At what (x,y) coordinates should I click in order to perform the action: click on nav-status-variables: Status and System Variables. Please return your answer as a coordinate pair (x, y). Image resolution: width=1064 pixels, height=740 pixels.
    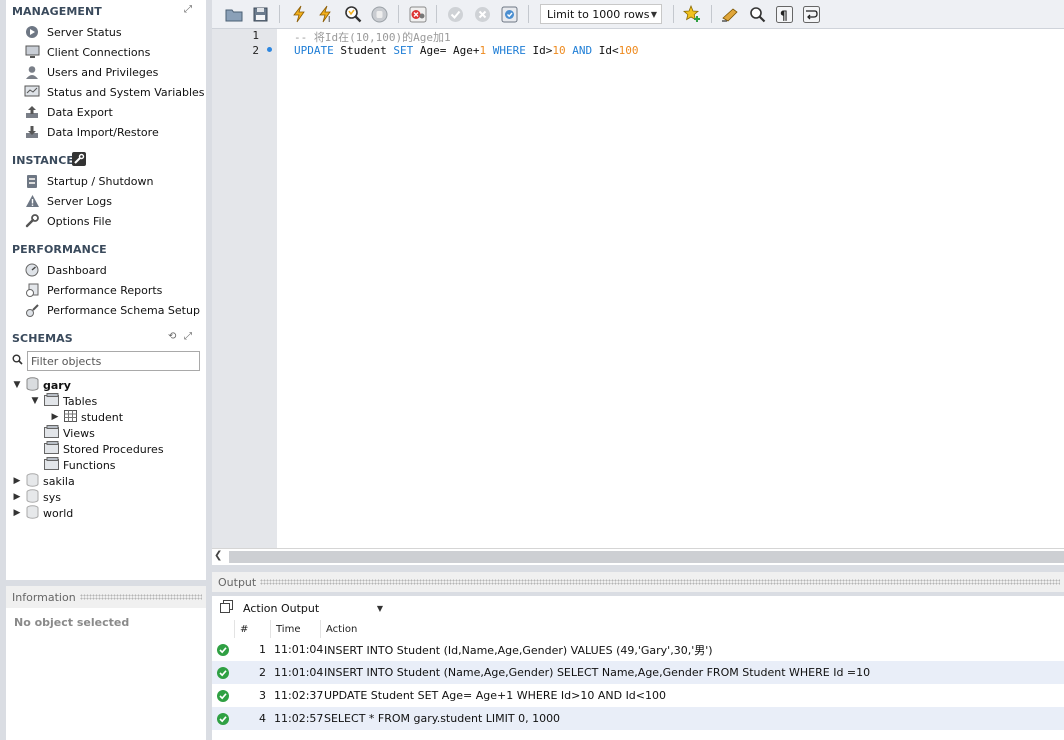
    Looking at the image, I should click on (114, 92).